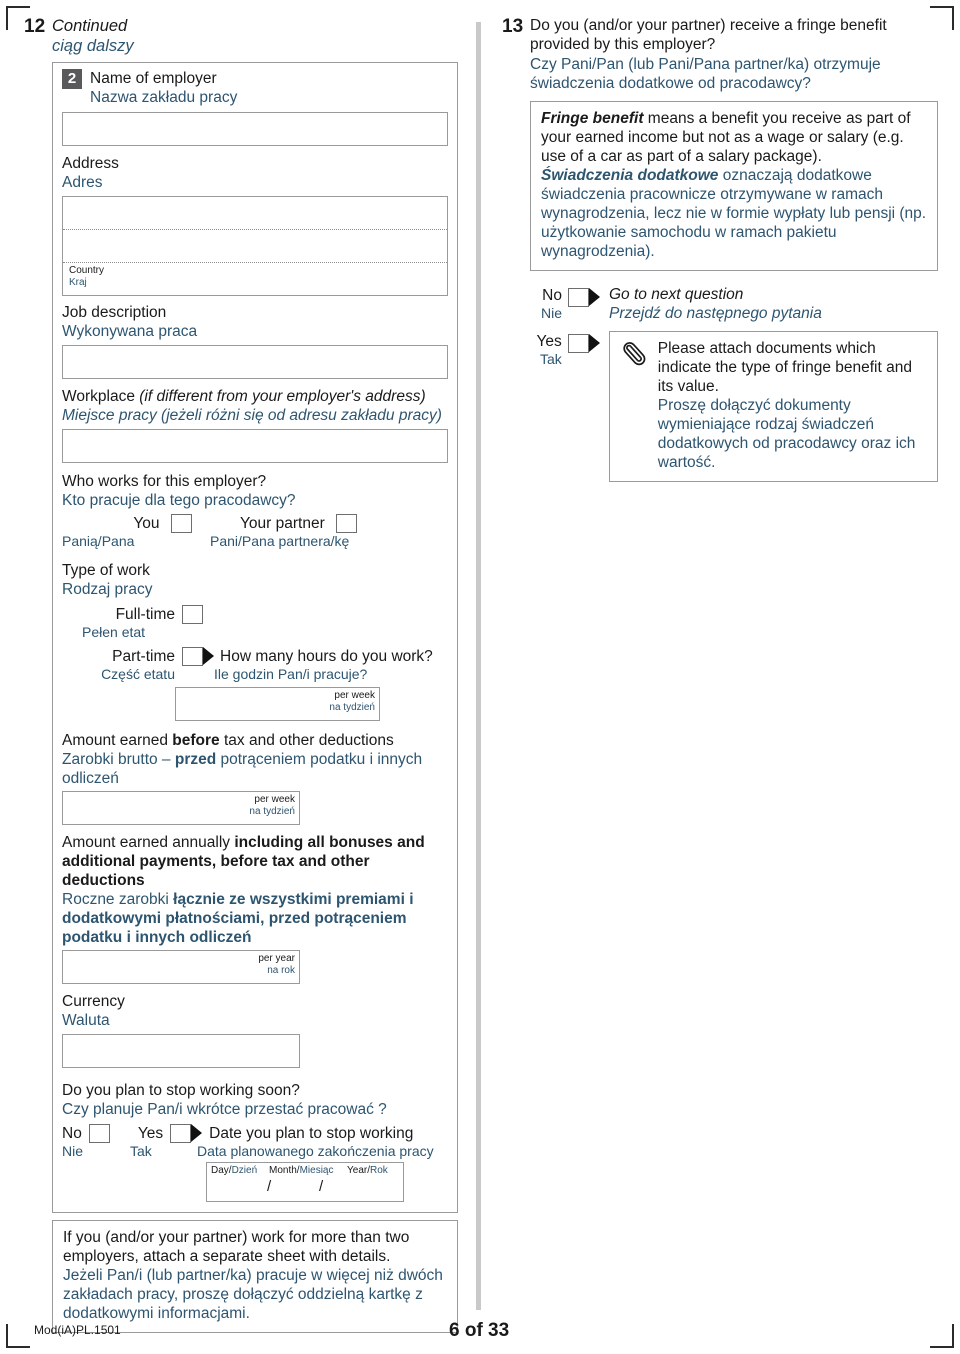 The image size is (960, 1354). What do you see at coordinates (196, 741) in the screenshot?
I see `before-tax-en-bold: before` at bounding box center [196, 741].